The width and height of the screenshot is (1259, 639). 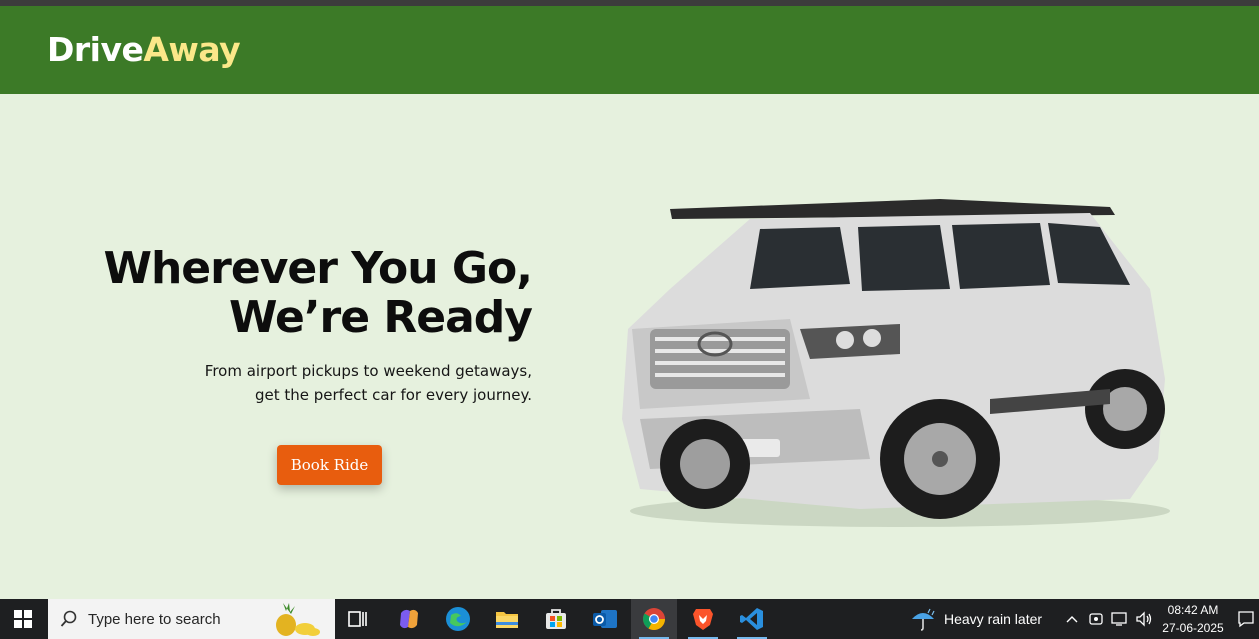 What do you see at coordinates (507, 619) in the screenshot?
I see `file-explorer-icon` at bounding box center [507, 619].